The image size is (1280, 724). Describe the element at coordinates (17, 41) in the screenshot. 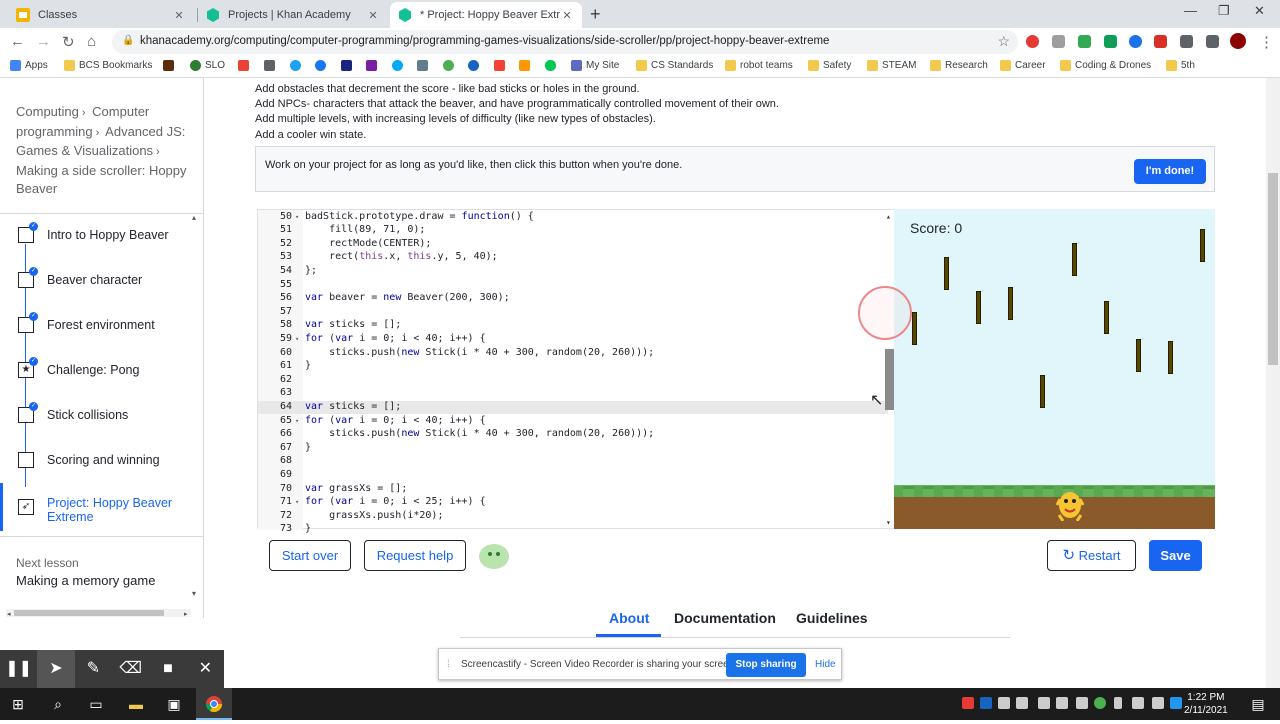

I see `back-arrow-icon: ←` at that location.